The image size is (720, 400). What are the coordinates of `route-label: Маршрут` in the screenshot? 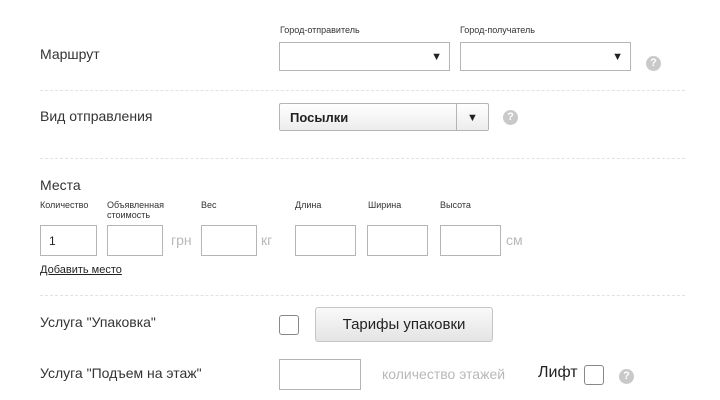 It's located at (70, 54).